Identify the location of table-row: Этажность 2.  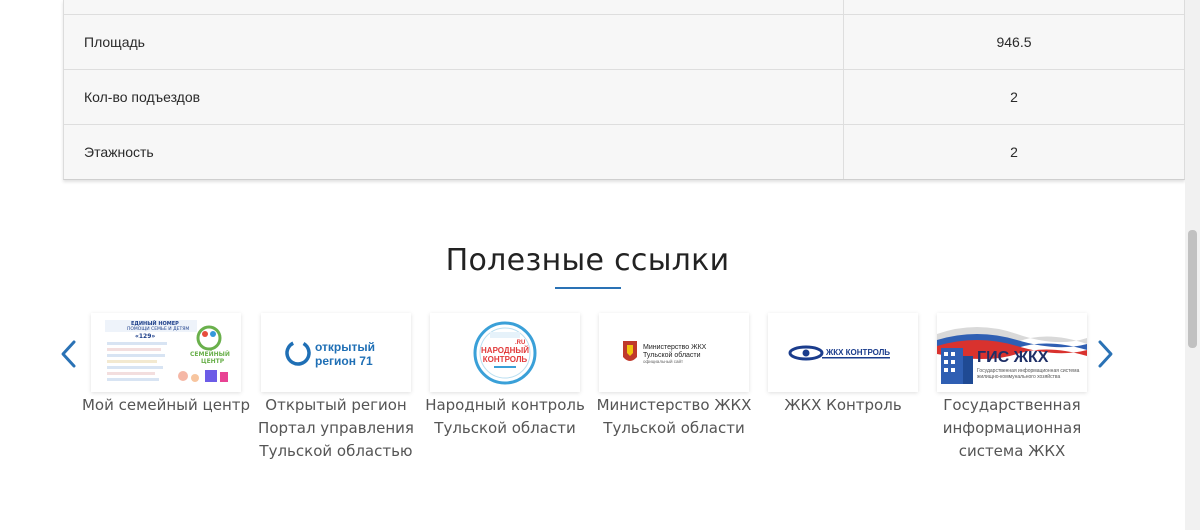
(624, 151).